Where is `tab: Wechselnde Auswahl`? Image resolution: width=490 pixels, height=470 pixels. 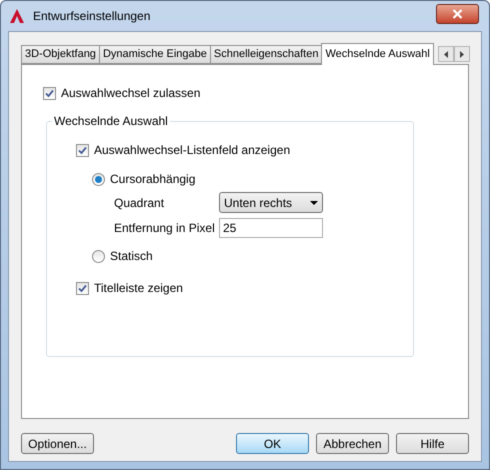 tab: Wechselnde Auswahl is located at coordinates (377, 54).